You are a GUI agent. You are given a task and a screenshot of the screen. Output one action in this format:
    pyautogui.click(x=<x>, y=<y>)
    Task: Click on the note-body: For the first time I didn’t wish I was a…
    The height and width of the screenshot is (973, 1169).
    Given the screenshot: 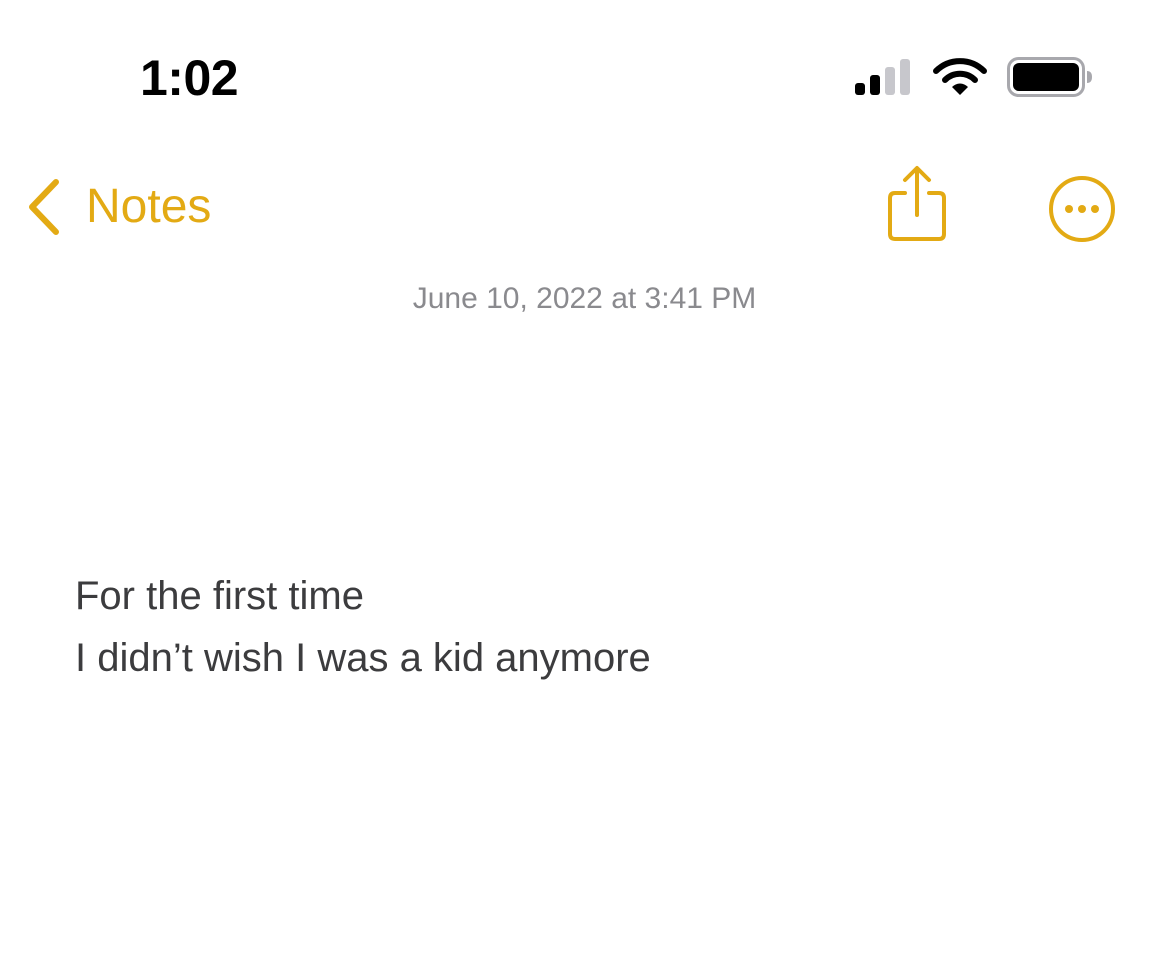 What is the action you would take?
    pyautogui.click(x=363, y=627)
    